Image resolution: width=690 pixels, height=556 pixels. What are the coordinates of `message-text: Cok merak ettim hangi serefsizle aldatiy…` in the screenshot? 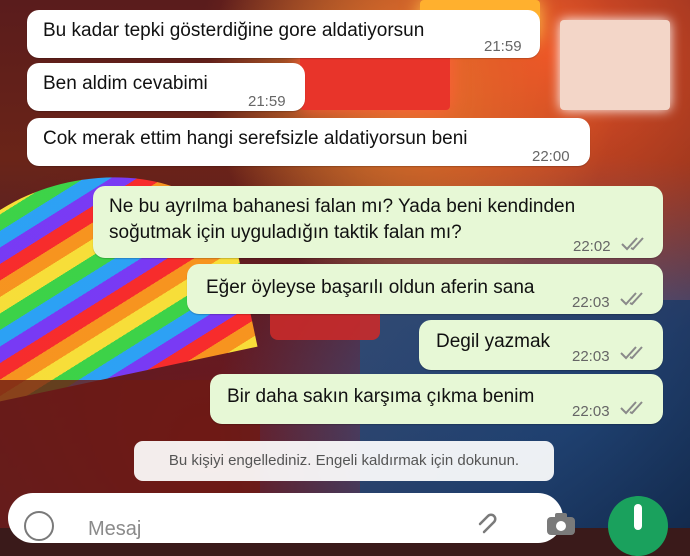 It's located at (255, 138).